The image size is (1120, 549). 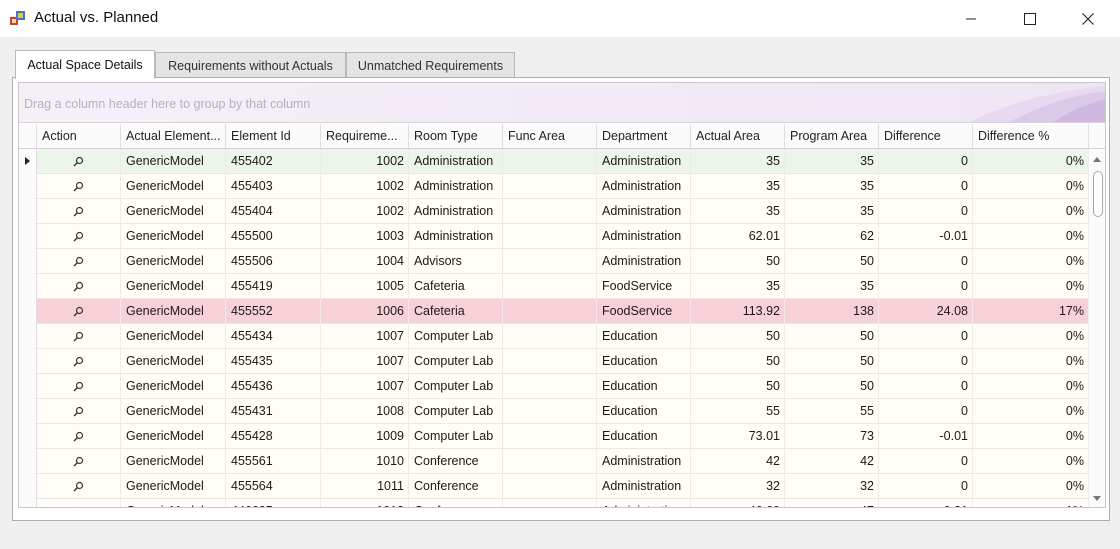 I want to click on scroll-down-arrow-icon, so click(x=1097, y=498).